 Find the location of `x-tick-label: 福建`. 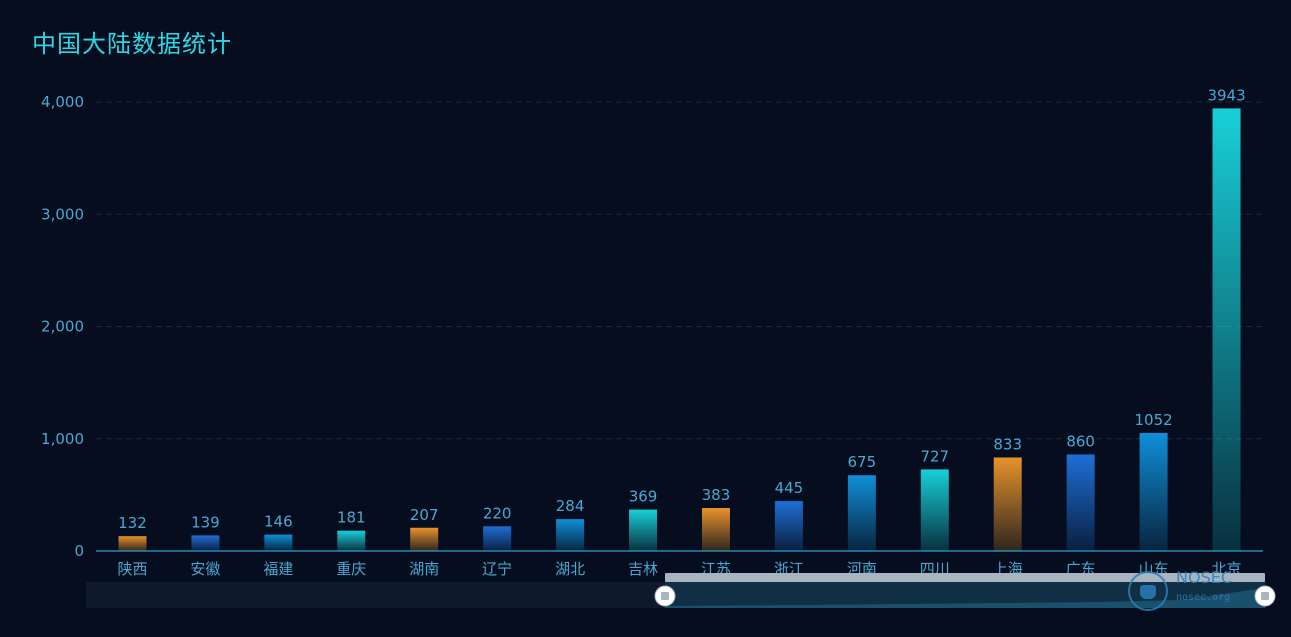

x-tick-label: 福建 is located at coordinates (278, 569).